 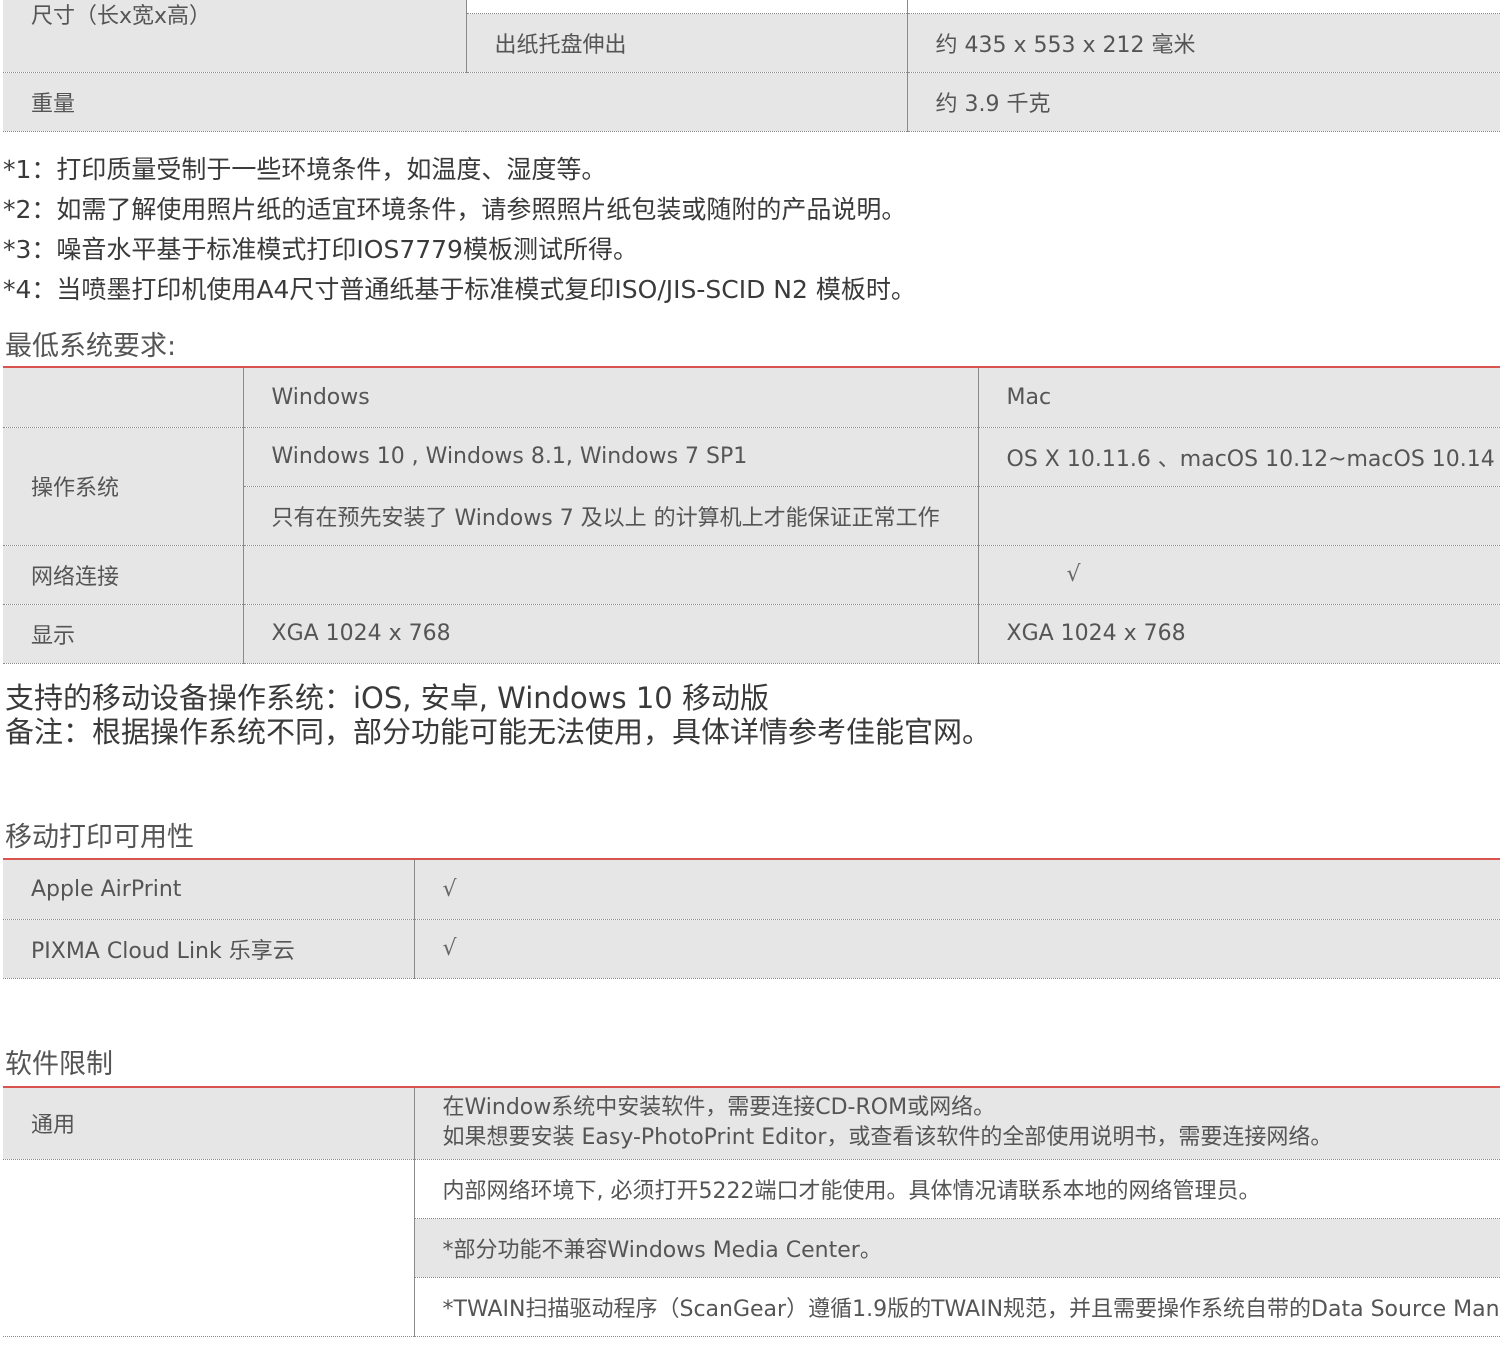 I want to click on general-label: 通用, so click(x=209, y=1123).